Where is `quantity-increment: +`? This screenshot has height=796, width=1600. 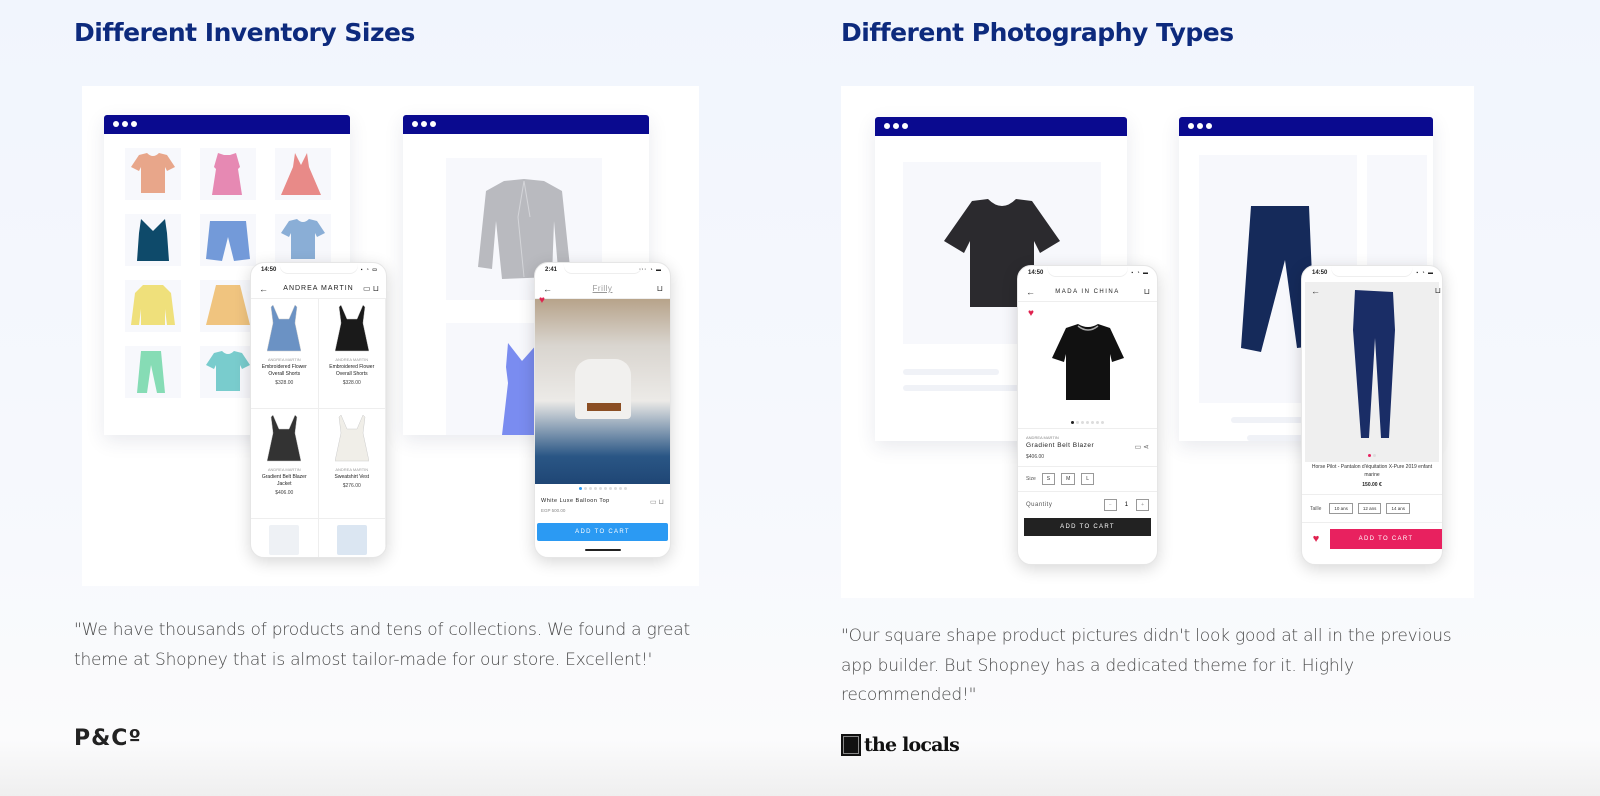 quantity-increment: + is located at coordinates (1142, 505).